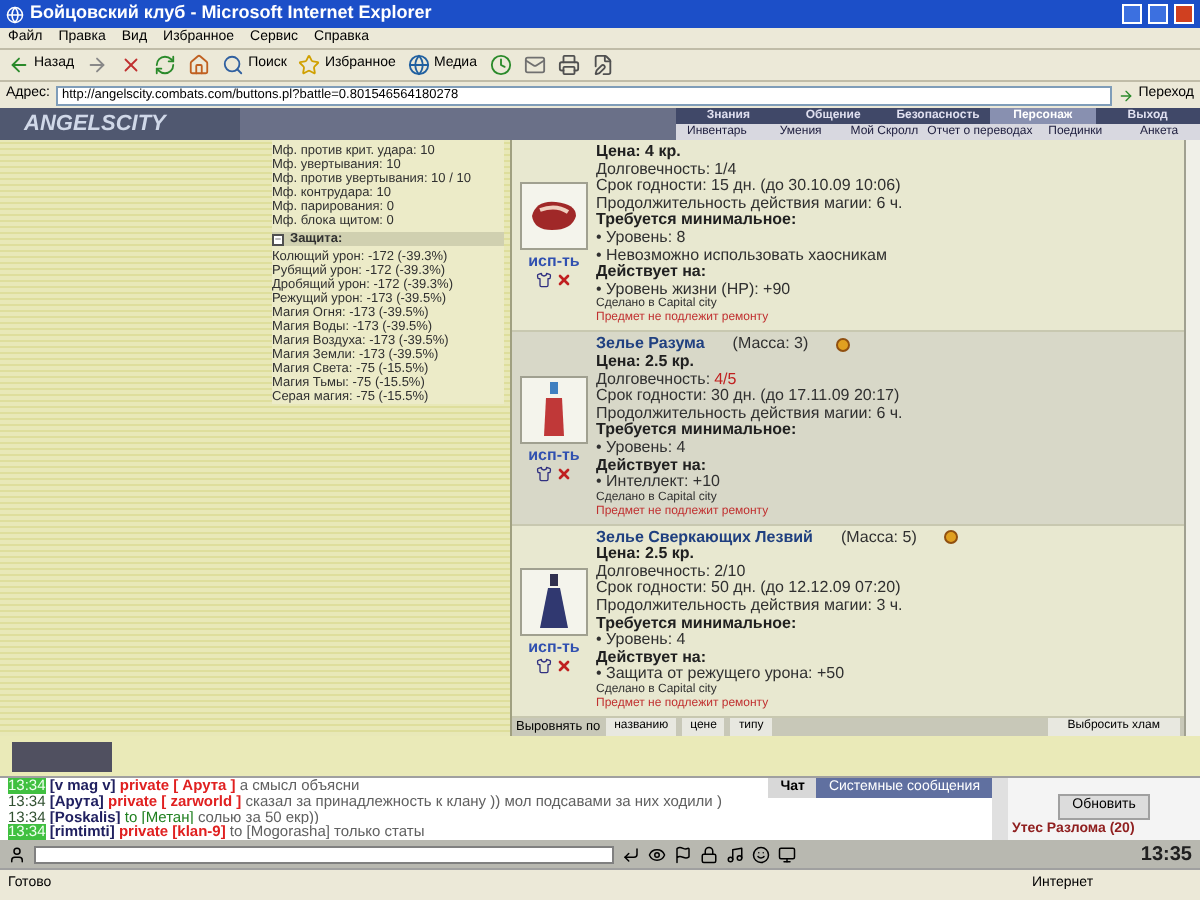 Image resolution: width=1200 pixels, height=900 pixels. I want to click on chat-scrollbar, so click(1000, 809).